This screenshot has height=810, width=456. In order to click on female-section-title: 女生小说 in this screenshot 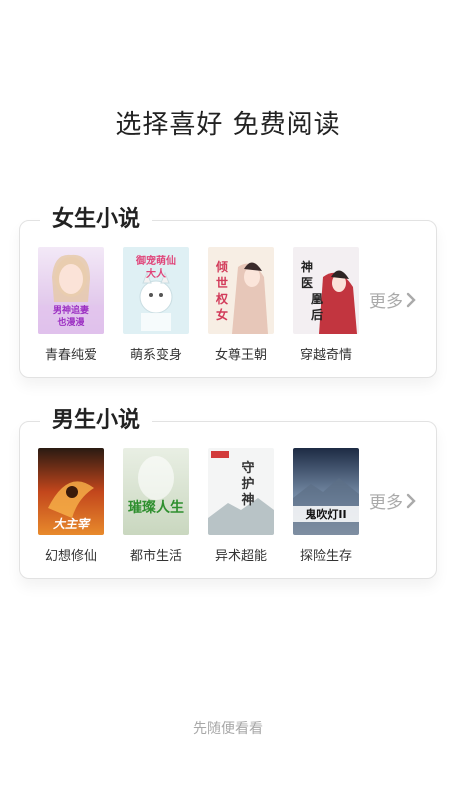, I will do `click(96, 220)`.